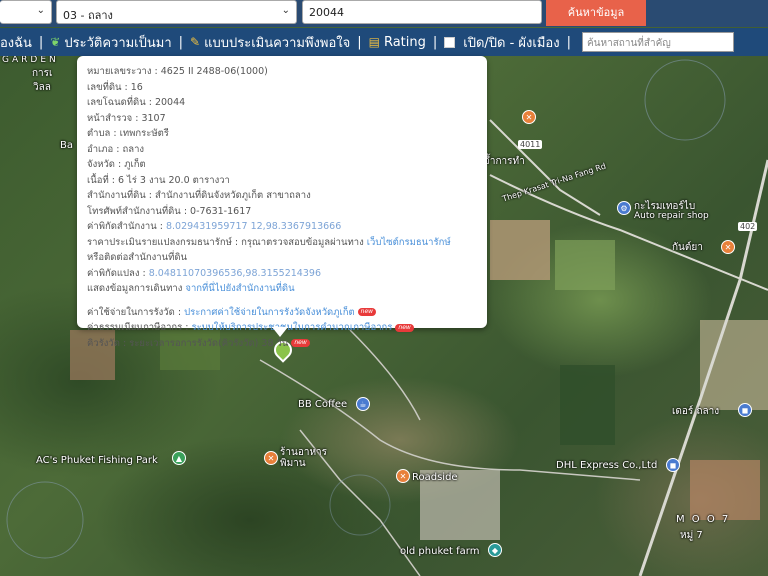 Image resolution: width=768 pixels, height=576 pixels. Describe the element at coordinates (116, 164) in the screenshot. I see `province-text: จังหวัด : ภูเก็ต` at that location.